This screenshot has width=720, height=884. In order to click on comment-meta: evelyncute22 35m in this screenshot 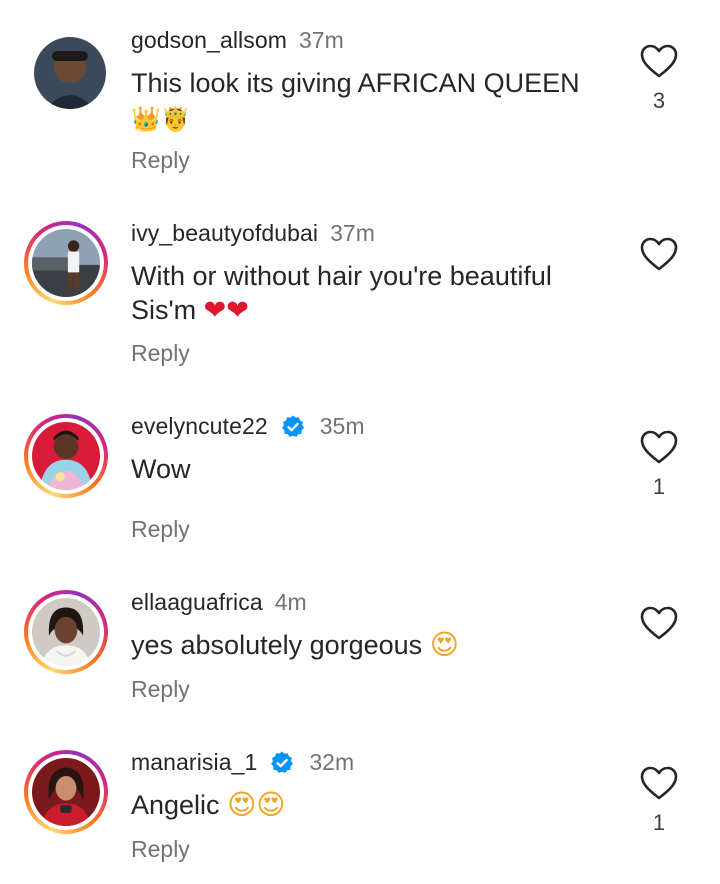, I will do `click(248, 426)`.